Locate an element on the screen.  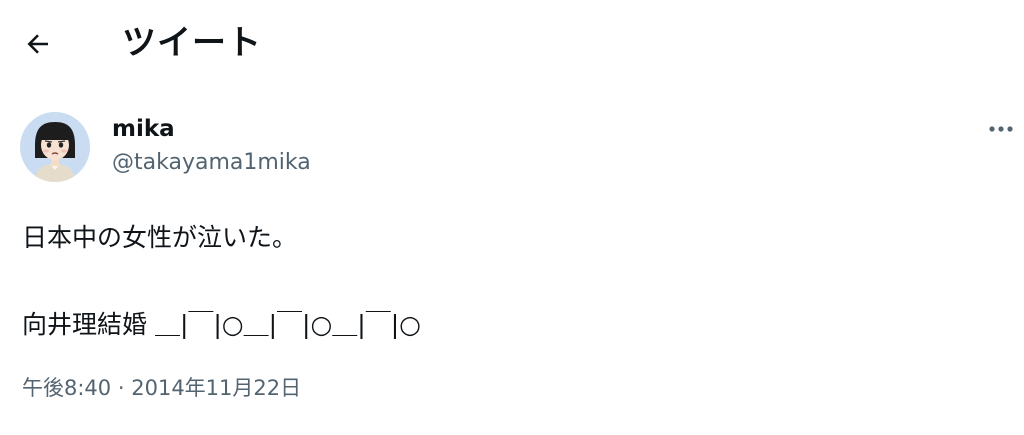
back-button is located at coordinates (38, 44).